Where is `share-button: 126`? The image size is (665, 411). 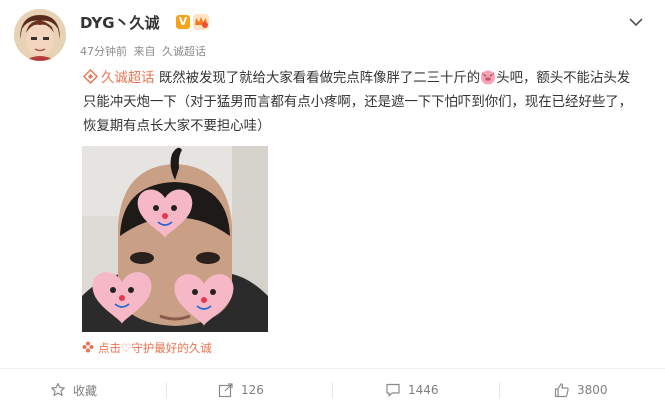 share-button: 126 is located at coordinates (241, 390).